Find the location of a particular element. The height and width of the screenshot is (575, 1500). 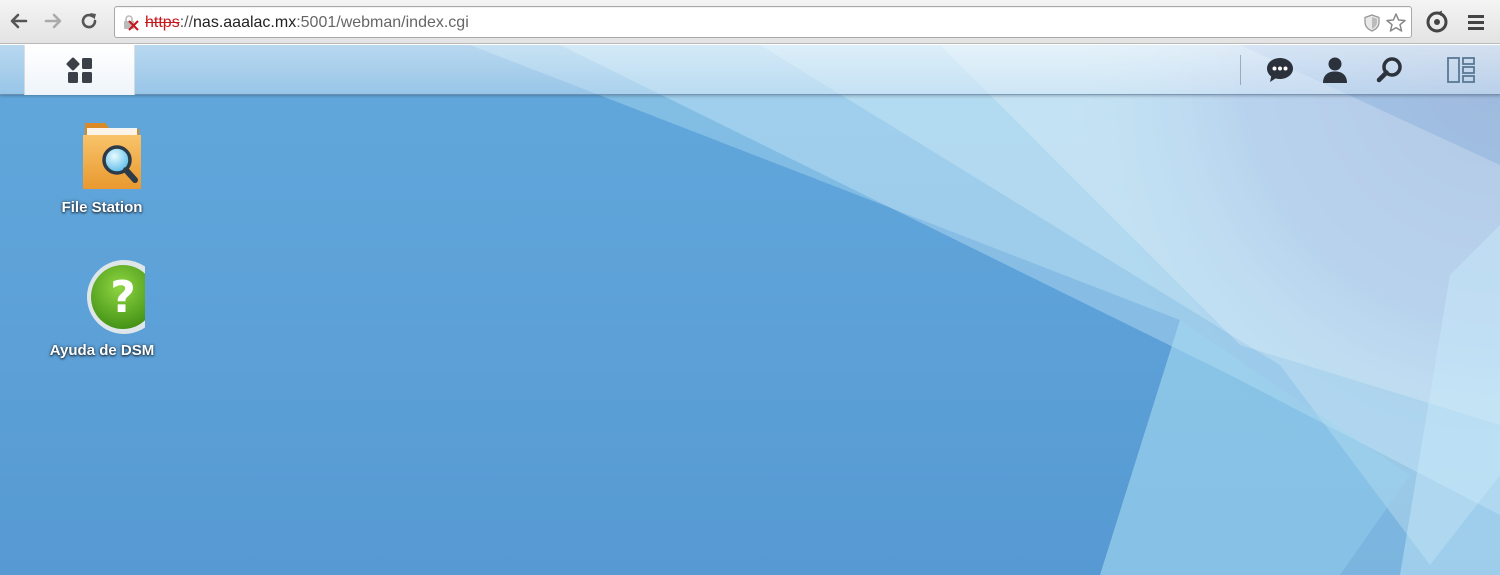

user-icon is located at coordinates (1335, 70).